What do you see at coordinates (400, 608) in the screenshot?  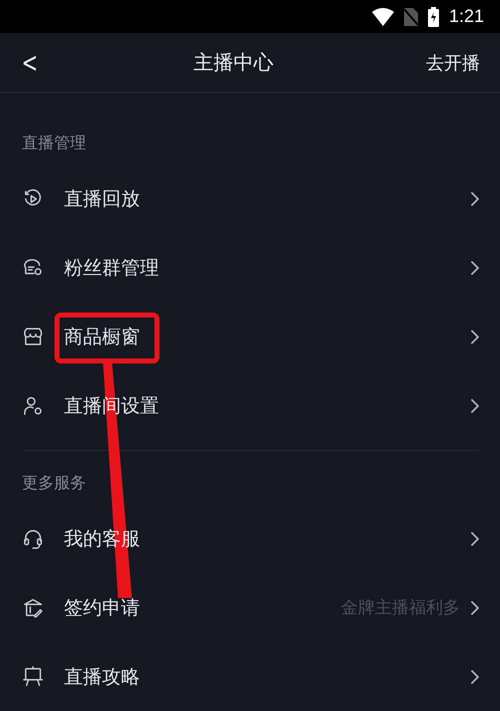 I see `menu-item-hint: 金牌主播福利多` at bounding box center [400, 608].